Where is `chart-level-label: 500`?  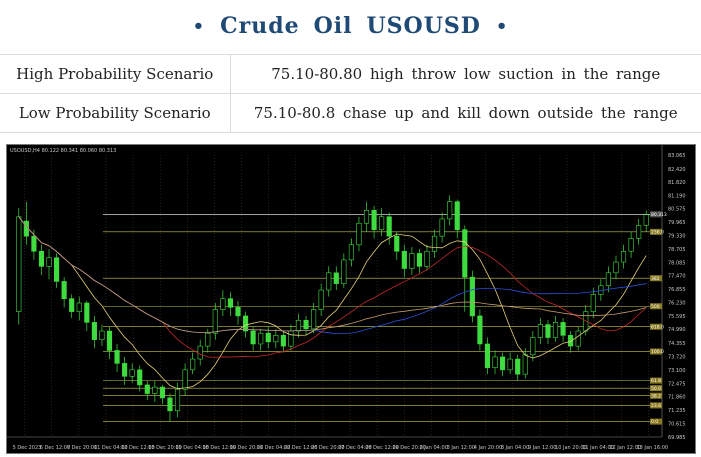
chart-level-label: 500 is located at coordinates (655, 307).